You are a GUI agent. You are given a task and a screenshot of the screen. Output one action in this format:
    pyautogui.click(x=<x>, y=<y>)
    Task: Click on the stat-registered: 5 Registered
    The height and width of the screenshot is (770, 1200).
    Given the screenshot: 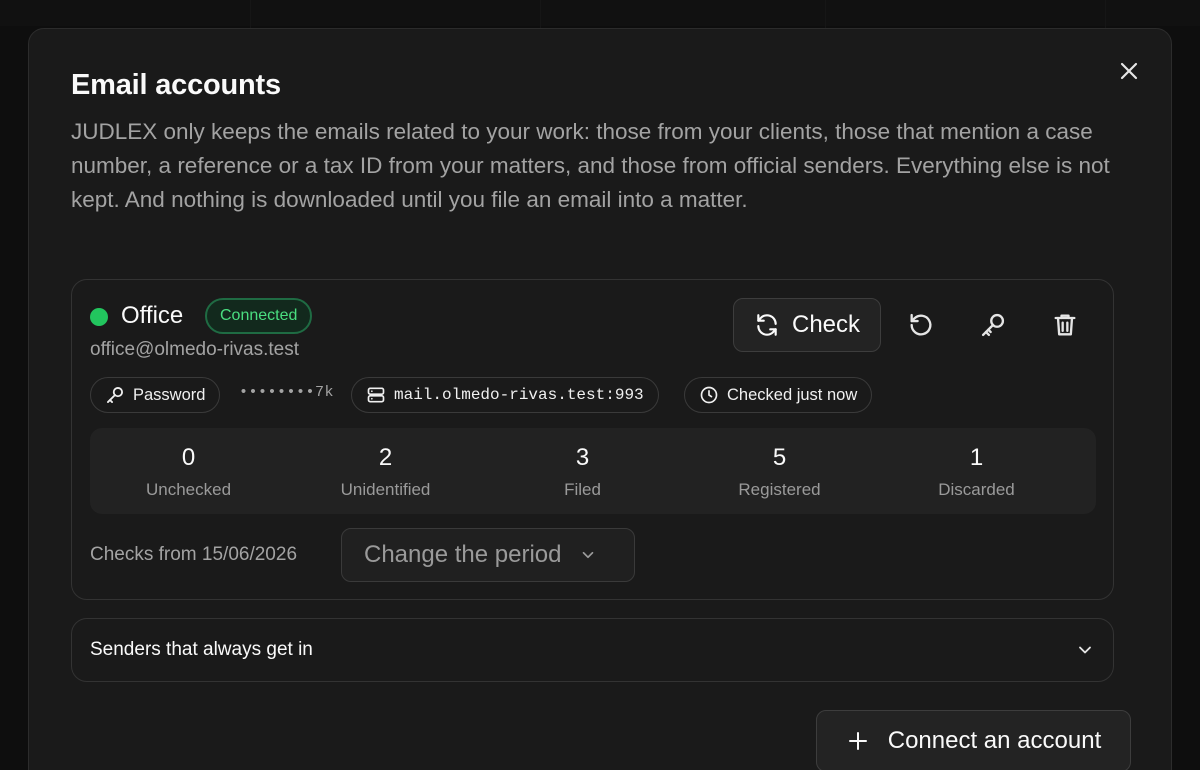 What is the action you would take?
    pyautogui.click(x=779, y=471)
    